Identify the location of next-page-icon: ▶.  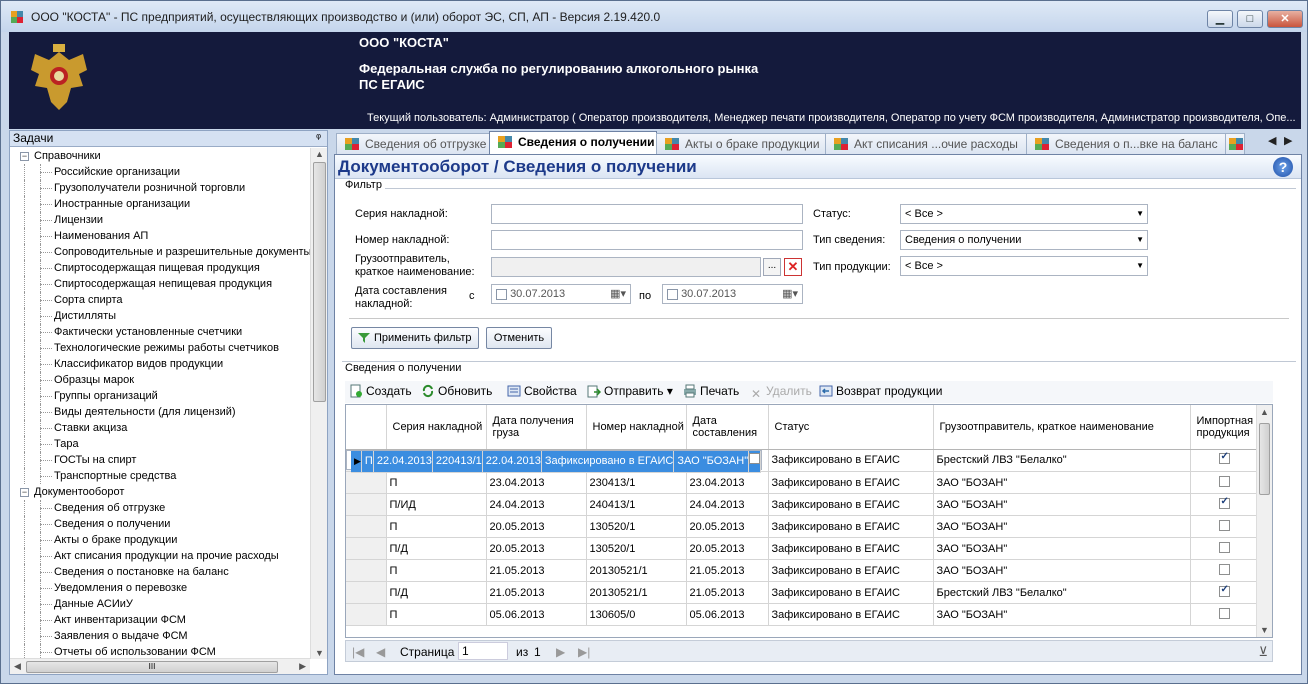
(560, 652).